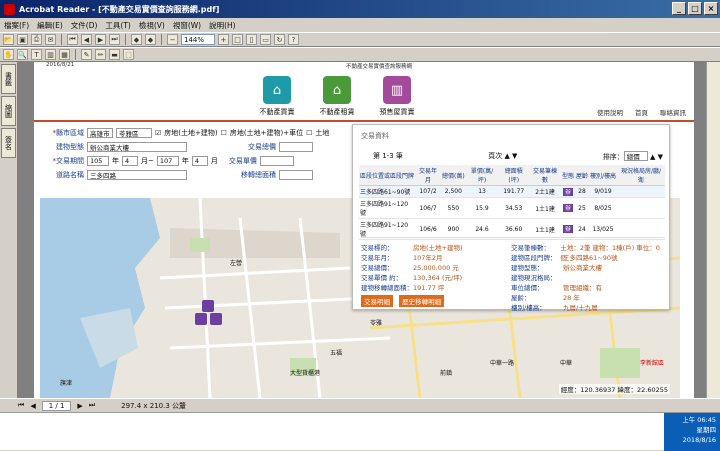 The image size is (720, 451). What do you see at coordinates (64, 54) in the screenshot?
I see `graphics-select-icon: ▦` at bounding box center [64, 54].